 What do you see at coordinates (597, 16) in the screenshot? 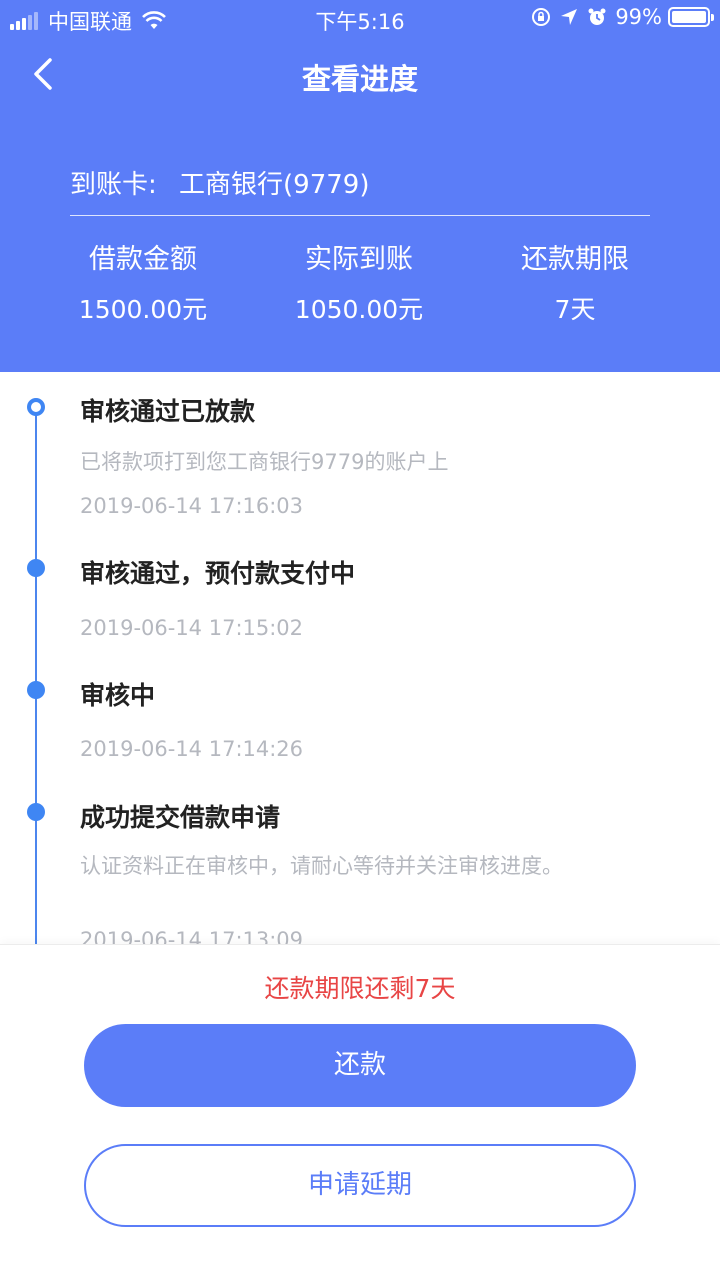
I see `alarm-icon` at bounding box center [597, 16].